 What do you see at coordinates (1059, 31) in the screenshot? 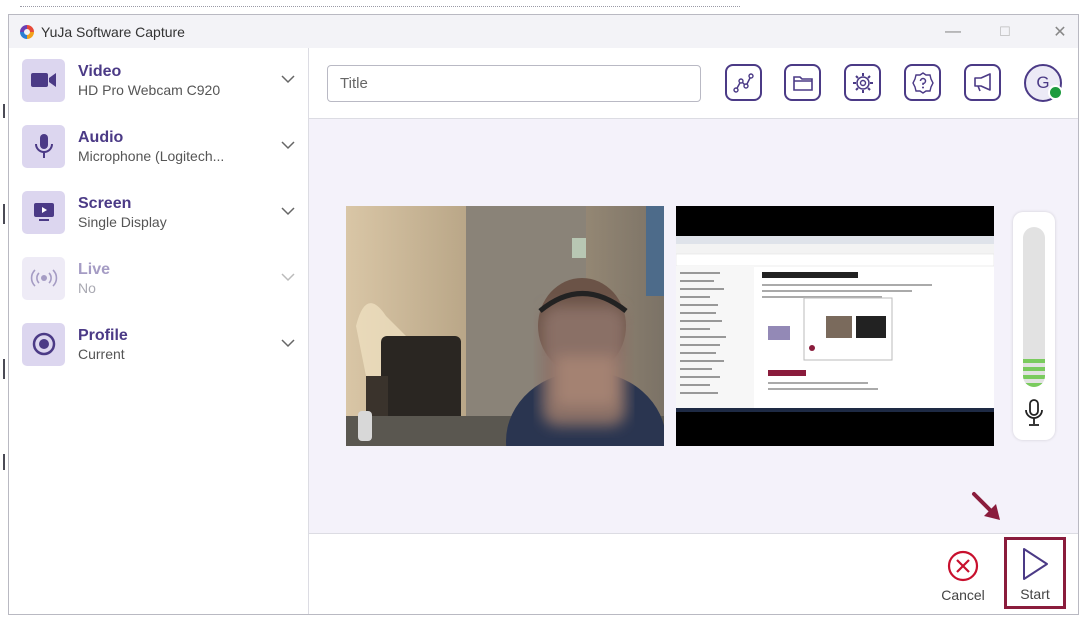
I see `close-button: ✕` at bounding box center [1059, 31].